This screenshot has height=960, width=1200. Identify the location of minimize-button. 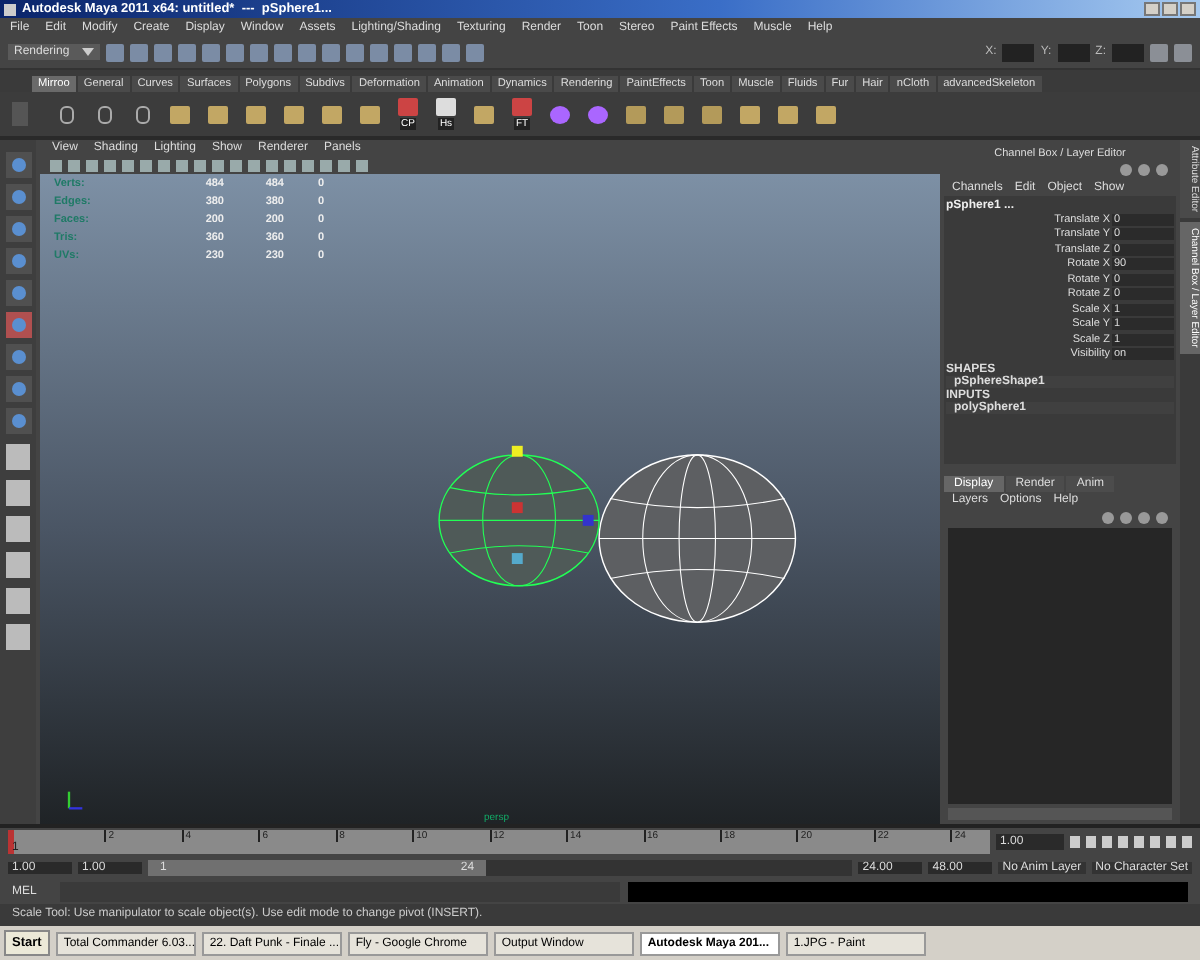
(1152, 9).